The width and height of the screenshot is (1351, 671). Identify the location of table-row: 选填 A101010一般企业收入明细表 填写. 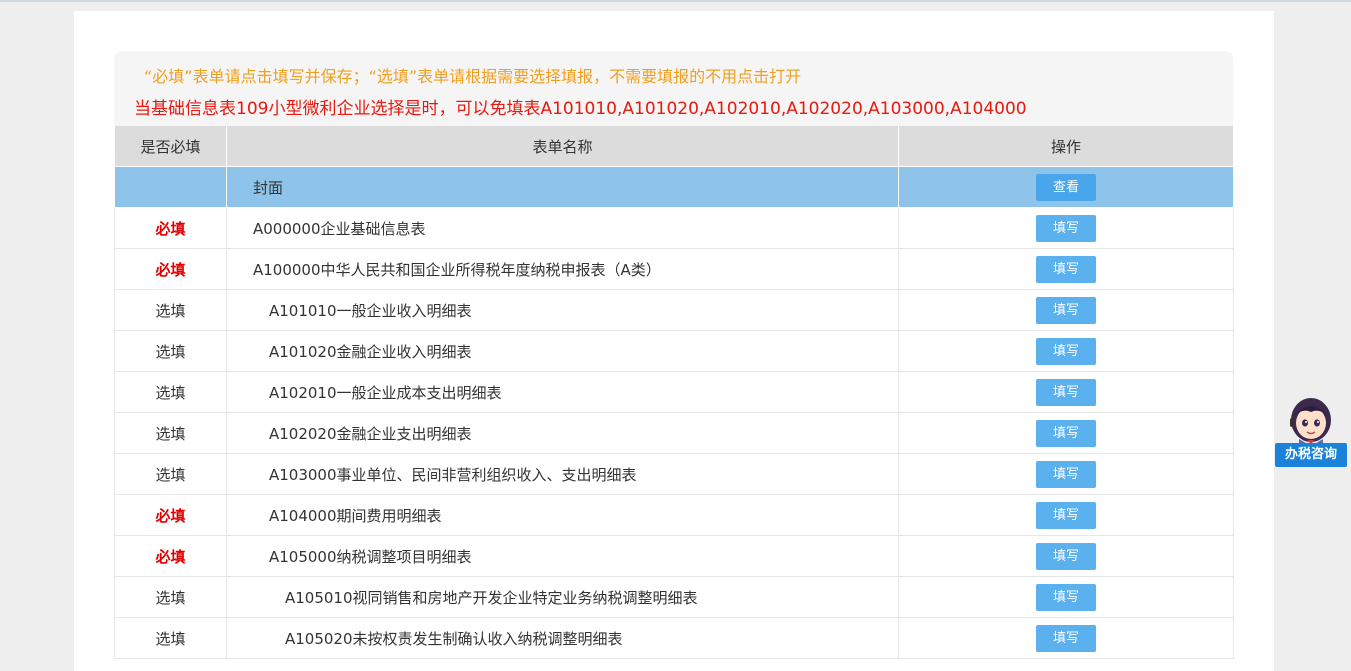
(674, 310).